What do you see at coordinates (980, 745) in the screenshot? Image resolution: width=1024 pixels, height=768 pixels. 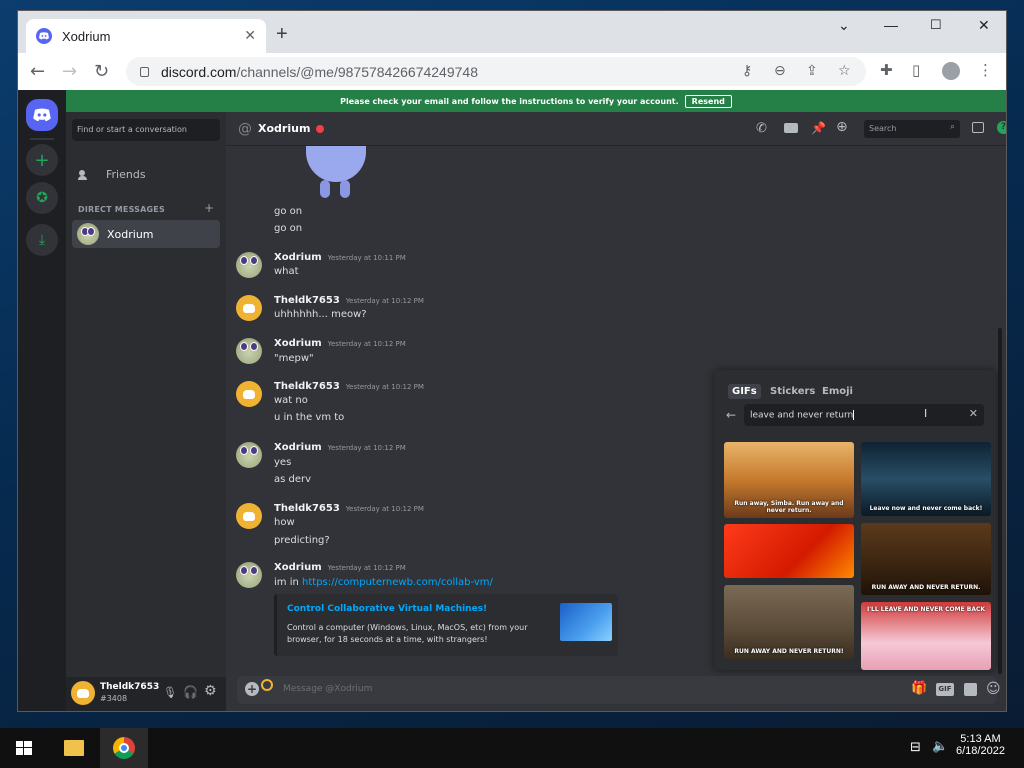 I see `system-clock: 5:13 AM 6/18/2022` at bounding box center [980, 745].